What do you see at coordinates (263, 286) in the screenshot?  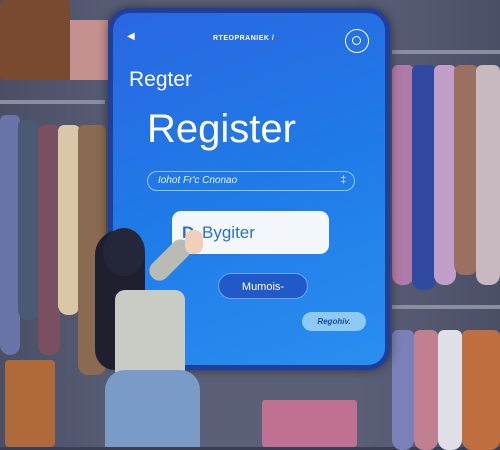 I see `secondary-button: Mumois-` at bounding box center [263, 286].